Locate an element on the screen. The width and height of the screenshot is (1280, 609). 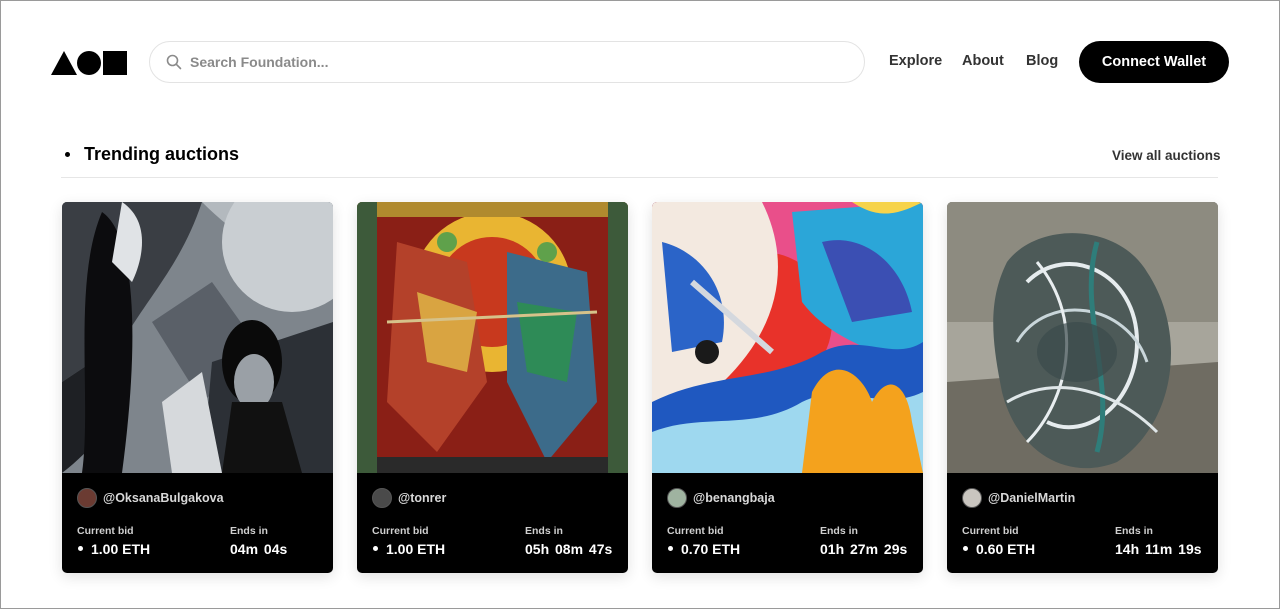
creator-username: @benangbaja is located at coordinates (734, 498).